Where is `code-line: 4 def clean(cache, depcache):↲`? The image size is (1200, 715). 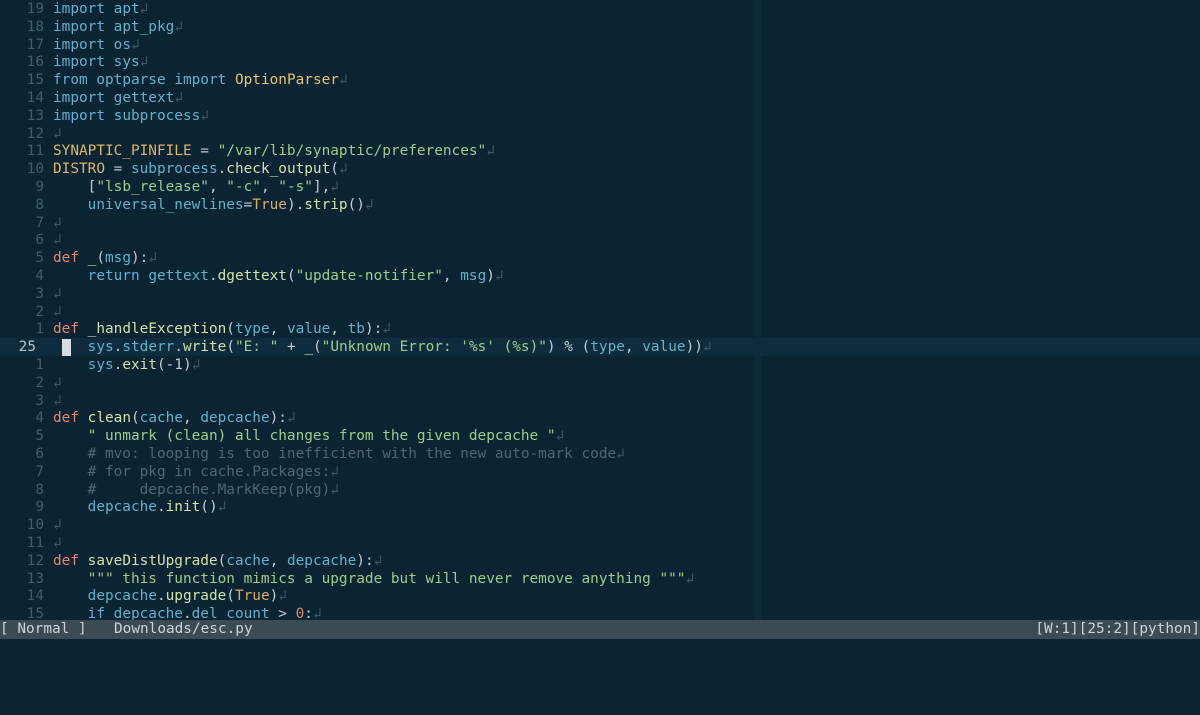 code-line: 4 def clean(cache, depcache):↲ is located at coordinates (148, 418).